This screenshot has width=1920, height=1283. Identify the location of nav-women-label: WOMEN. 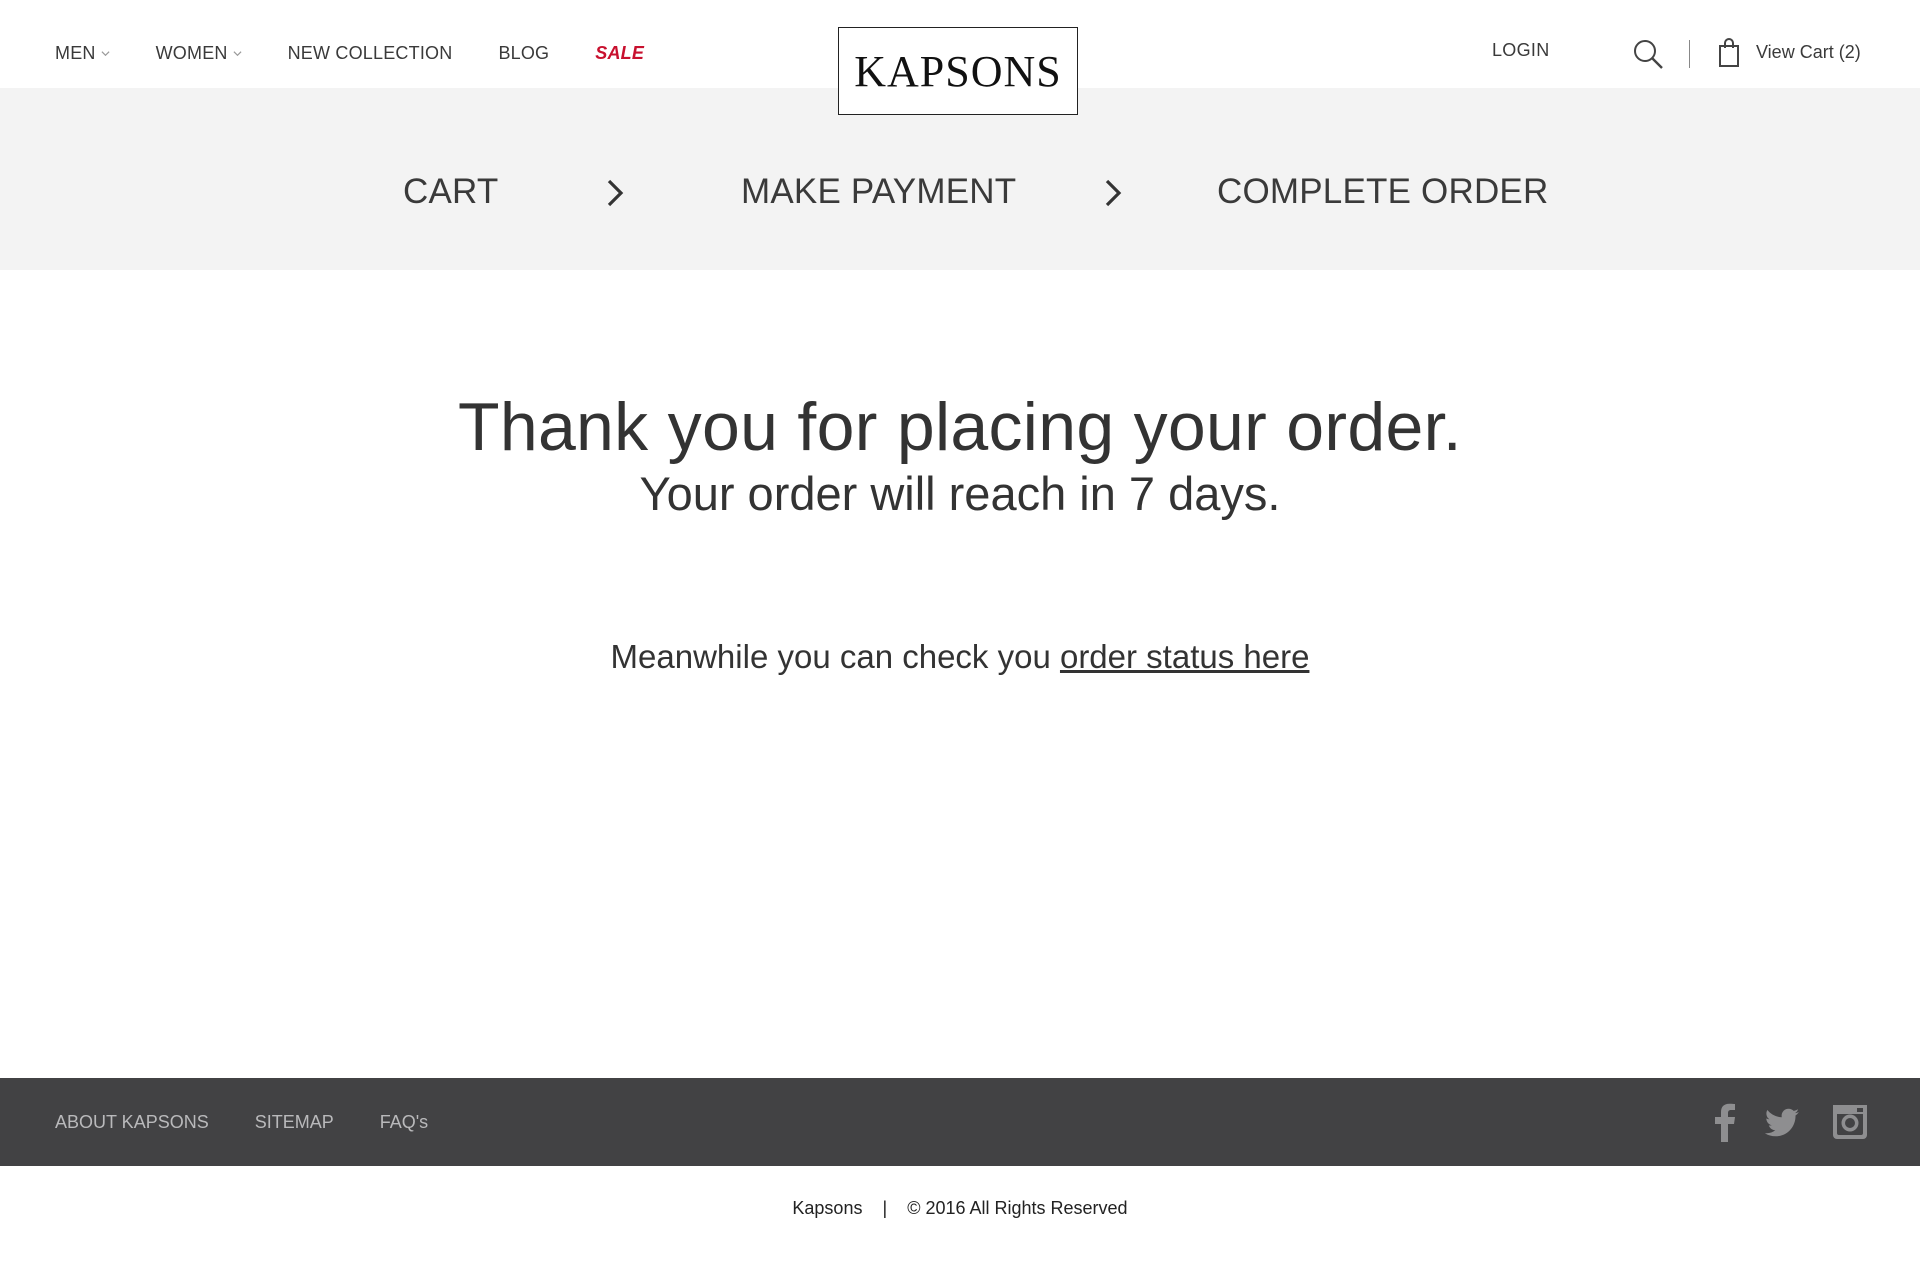
(191, 52).